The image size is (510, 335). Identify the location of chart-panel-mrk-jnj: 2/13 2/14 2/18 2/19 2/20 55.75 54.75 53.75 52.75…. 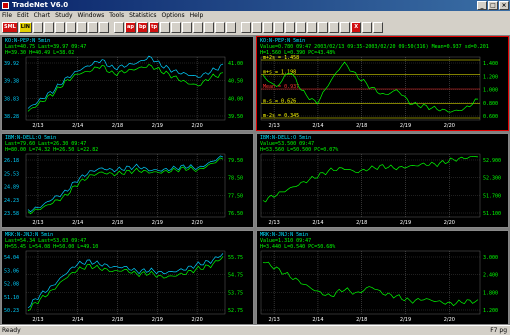
(127, 277).